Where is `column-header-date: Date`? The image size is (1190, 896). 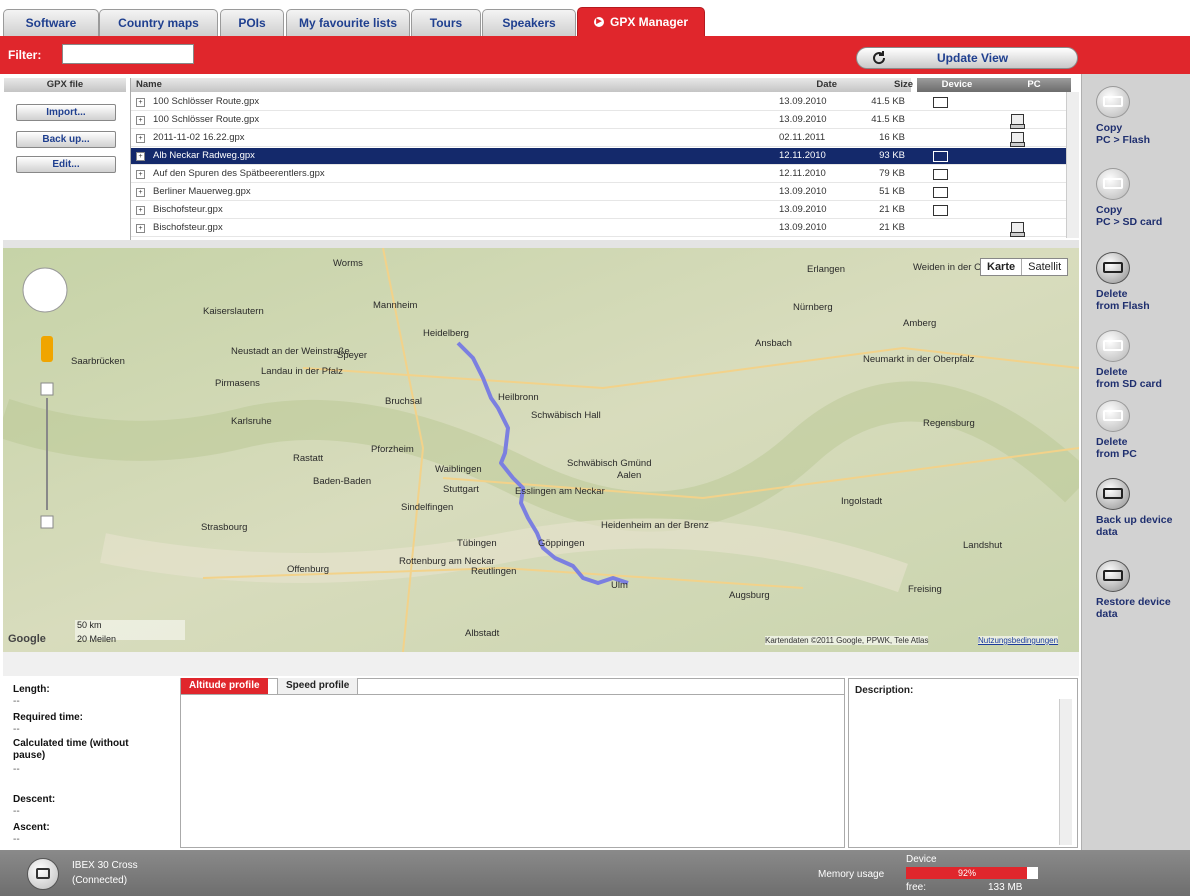
column-header-date: Date is located at coordinates (806, 85).